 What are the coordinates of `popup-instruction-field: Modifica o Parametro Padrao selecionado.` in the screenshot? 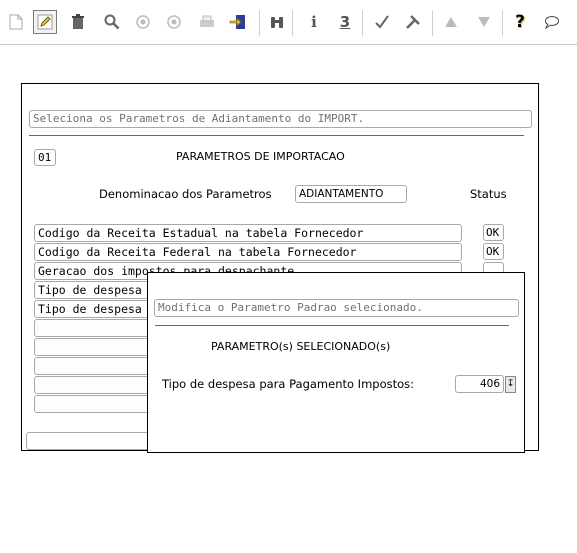 It's located at (336, 308).